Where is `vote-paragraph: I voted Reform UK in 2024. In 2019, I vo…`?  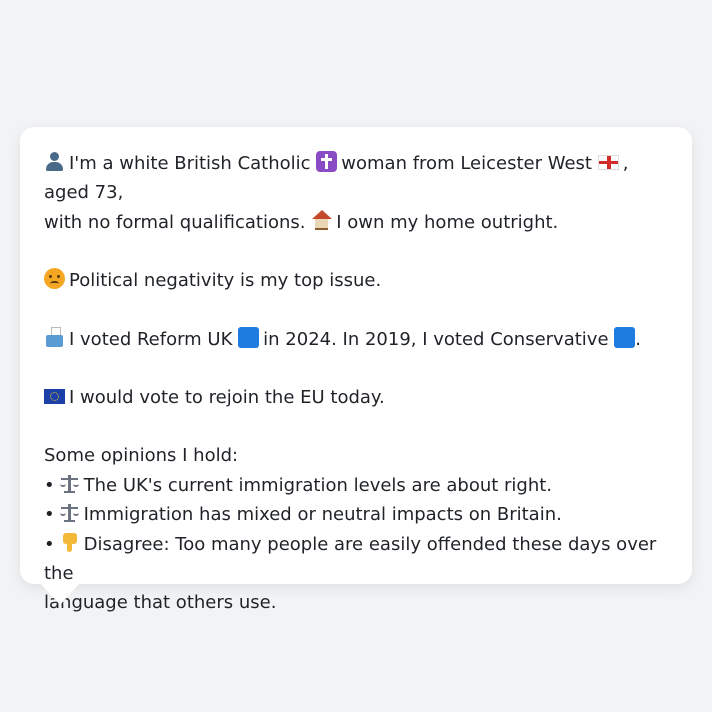 vote-paragraph: I voted Reform UK in 2024. In 2019, I vo… is located at coordinates (356, 339).